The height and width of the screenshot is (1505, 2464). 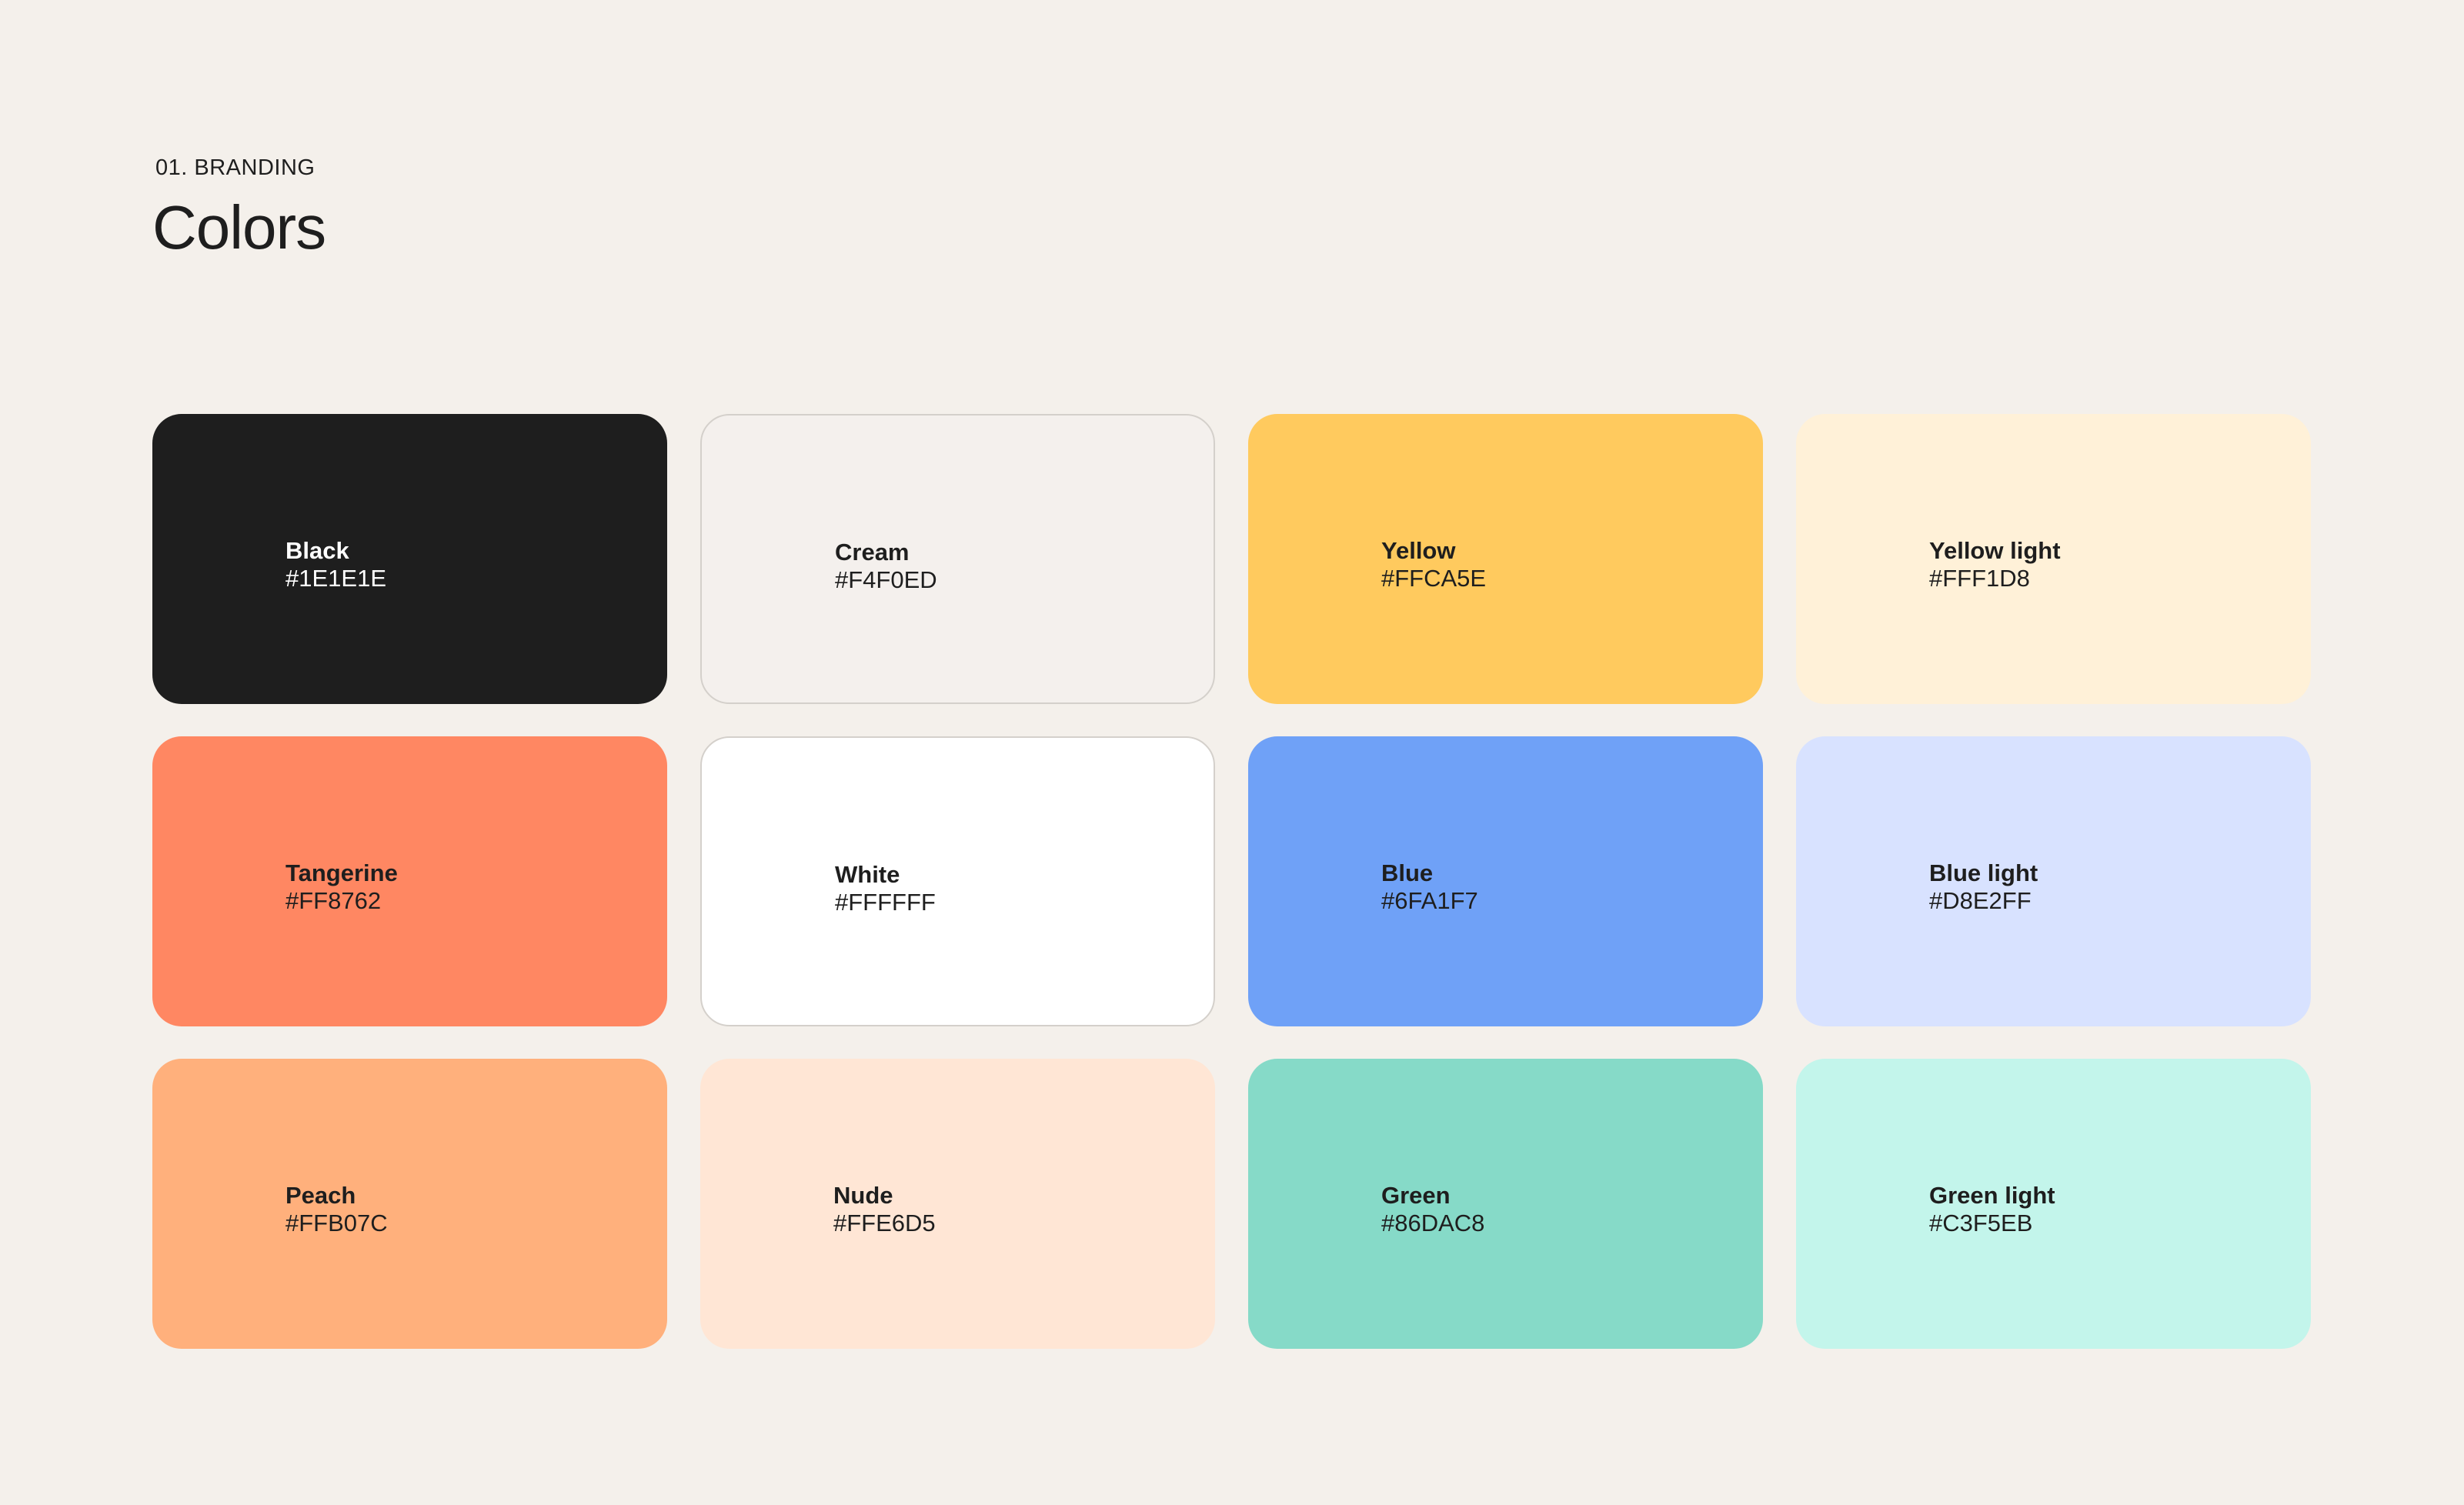 What do you see at coordinates (1979, 578) in the screenshot?
I see `swatch-hex: #FFF1D8` at bounding box center [1979, 578].